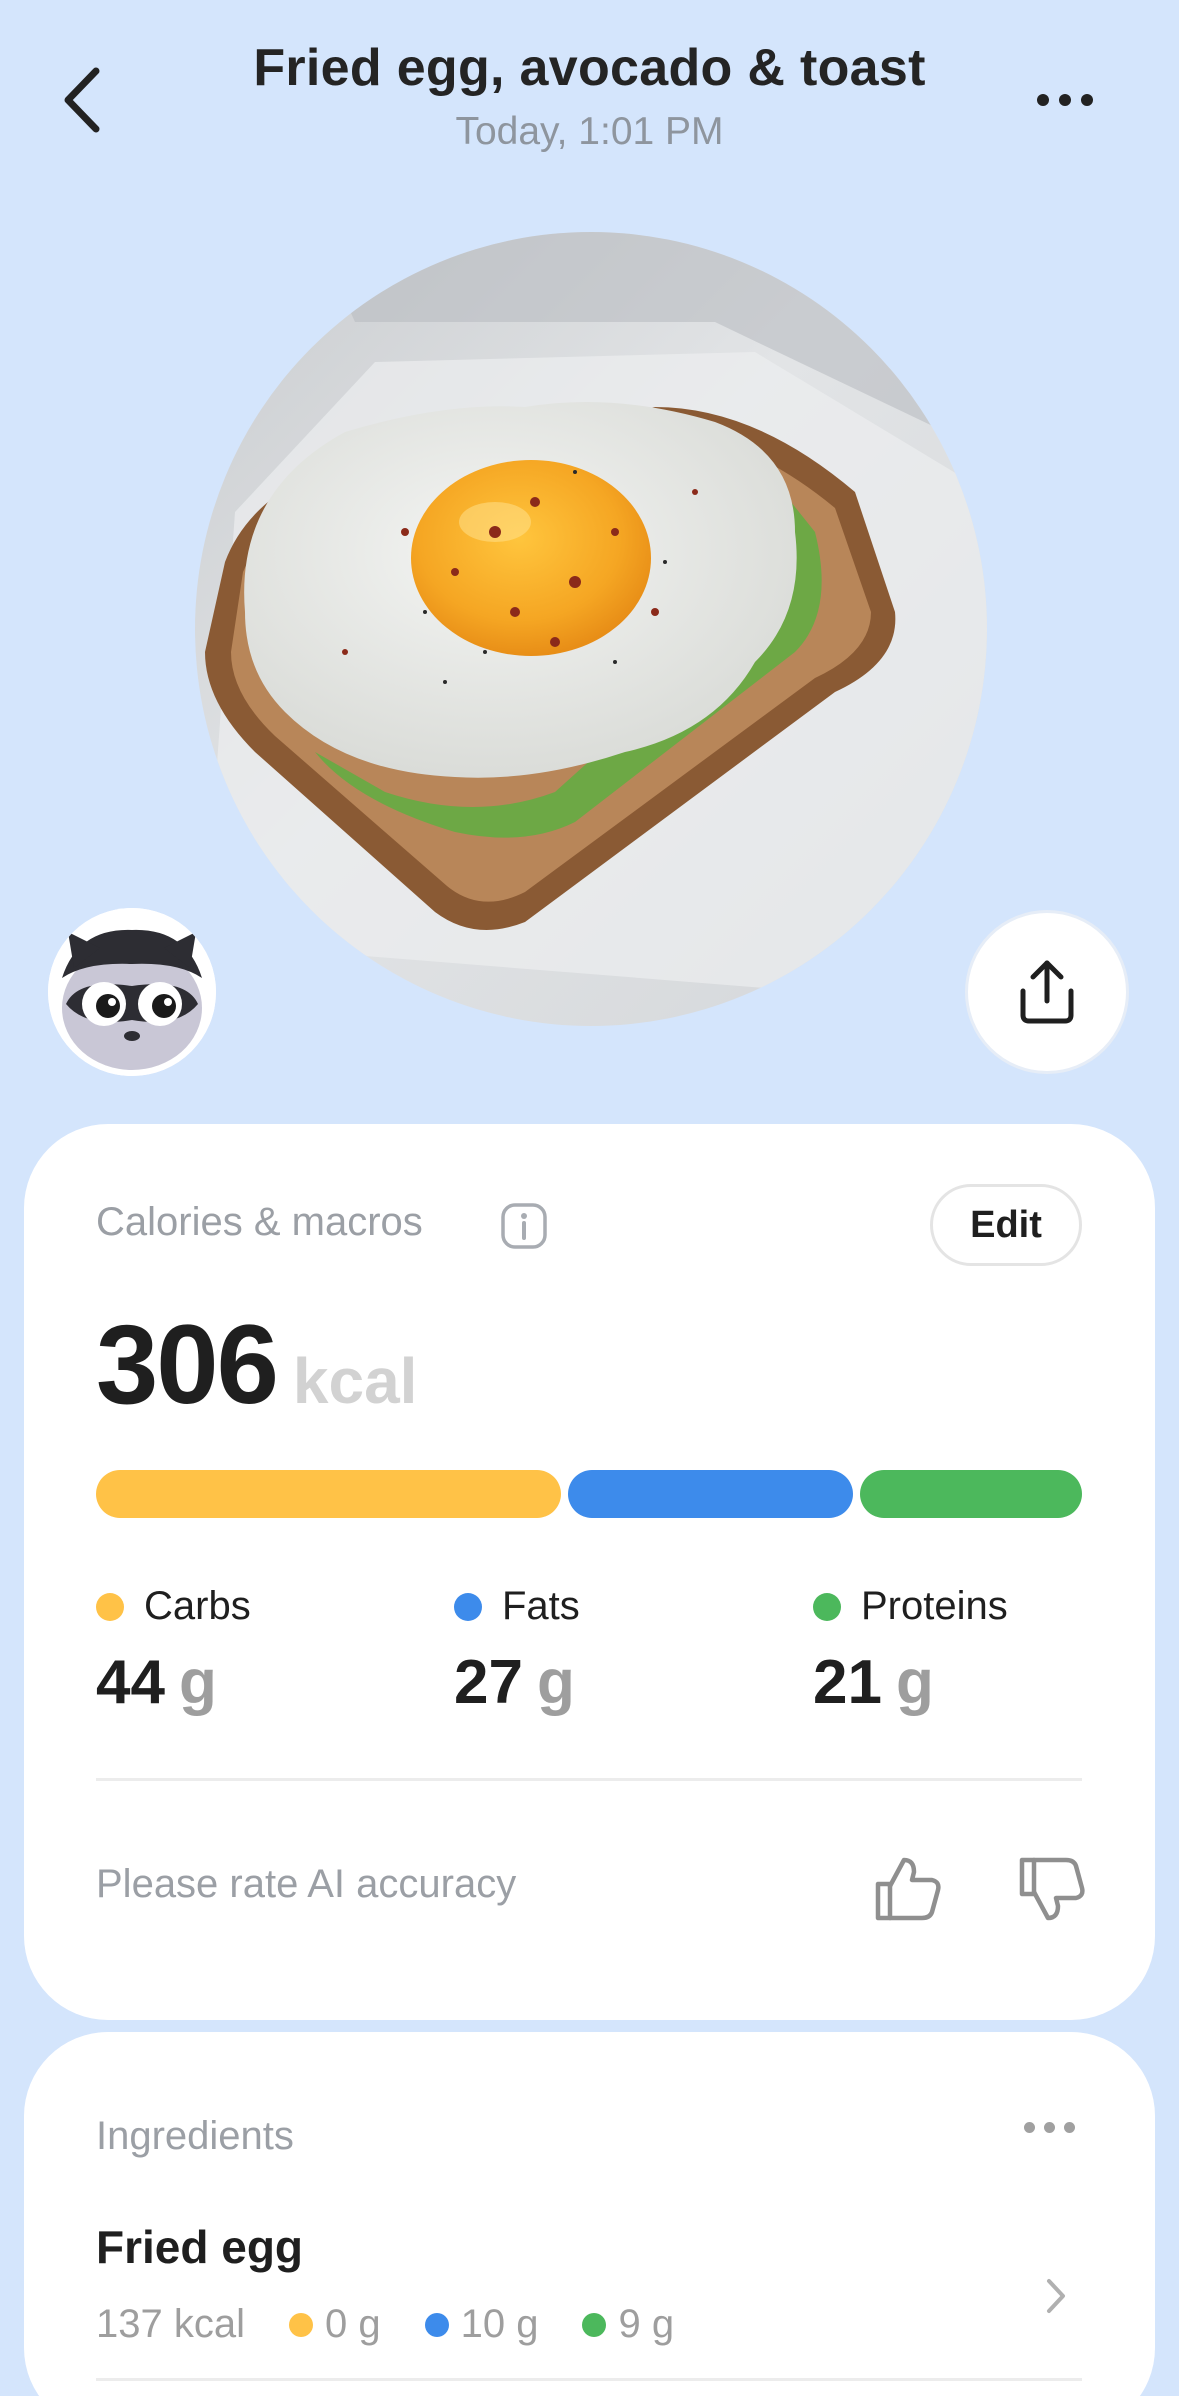 The height and width of the screenshot is (2396, 1179). Describe the element at coordinates (589, 2300) in the screenshot. I see `ingredient-row: Fried egg 137 kcal 0 g 10 g 9 g` at that location.